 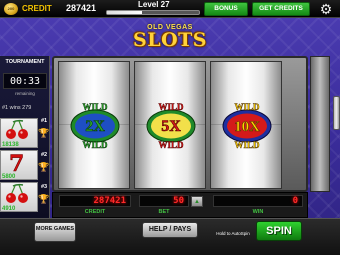 I want to click on bet-display-label: BET, so click(x=164, y=212).